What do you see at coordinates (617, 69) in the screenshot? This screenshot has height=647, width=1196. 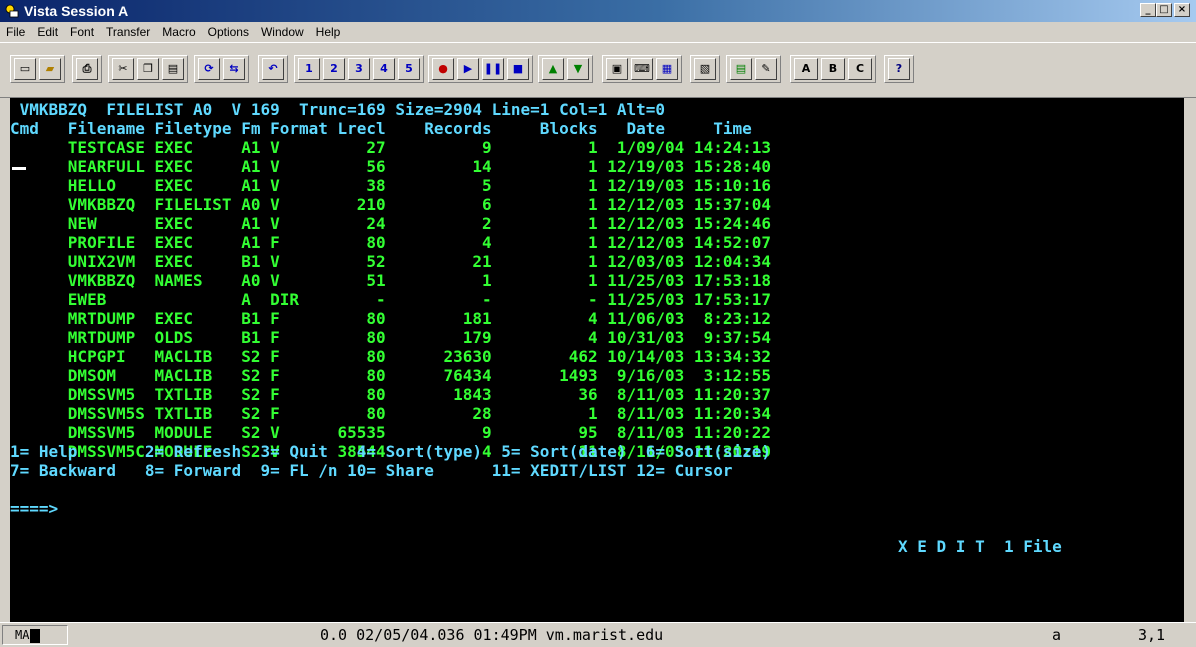 I see `session-icon: ▣` at bounding box center [617, 69].